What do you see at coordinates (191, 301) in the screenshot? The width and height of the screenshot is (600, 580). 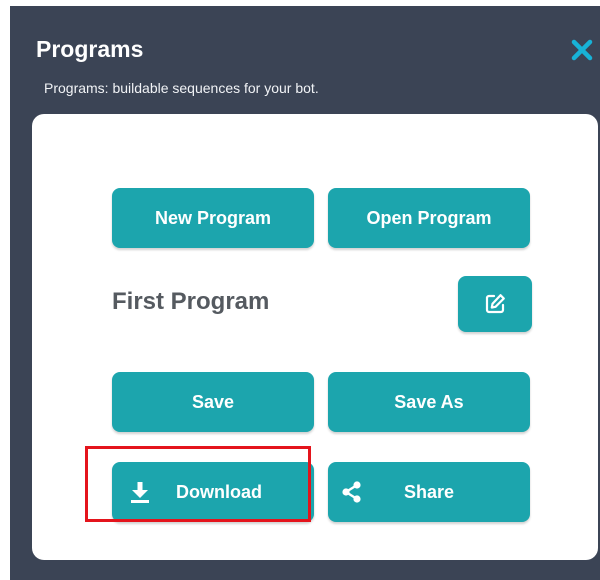 I see `program-name: First Program` at bounding box center [191, 301].